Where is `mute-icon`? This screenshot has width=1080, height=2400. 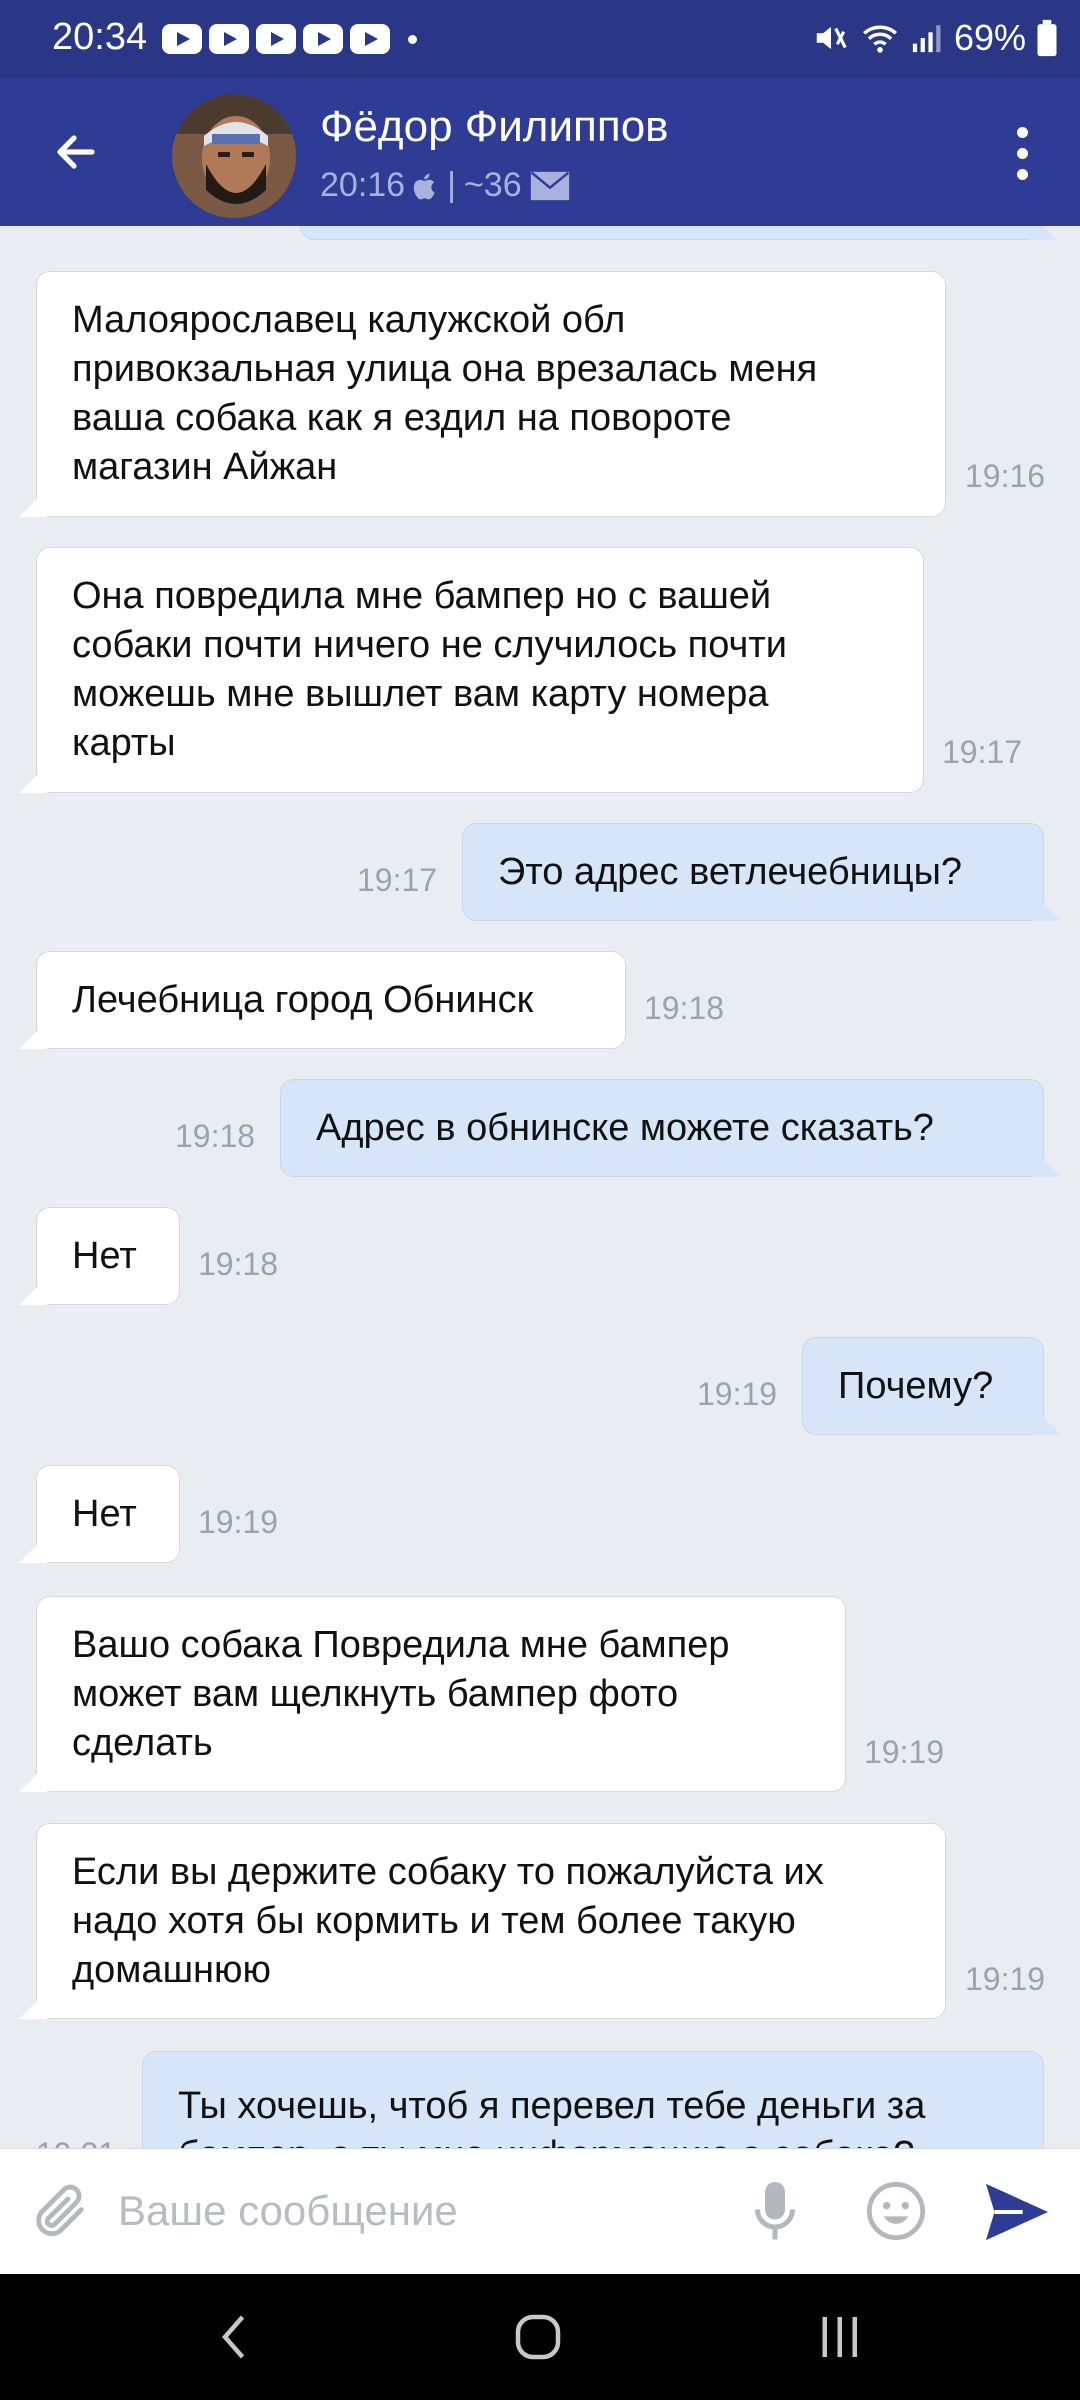
mute-icon is located at coordinates (831, 38).